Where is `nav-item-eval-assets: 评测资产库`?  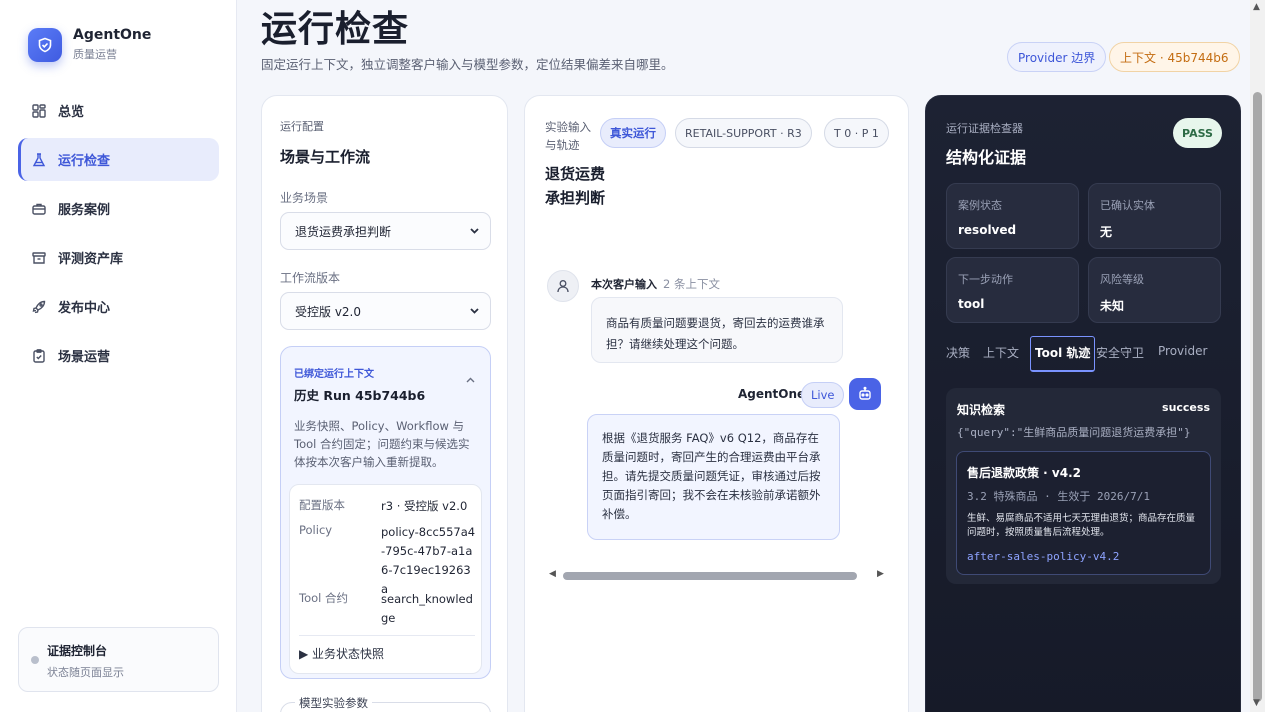
nav-item-eval-assets: 评测资产库 is located at coordinates (118, 257).